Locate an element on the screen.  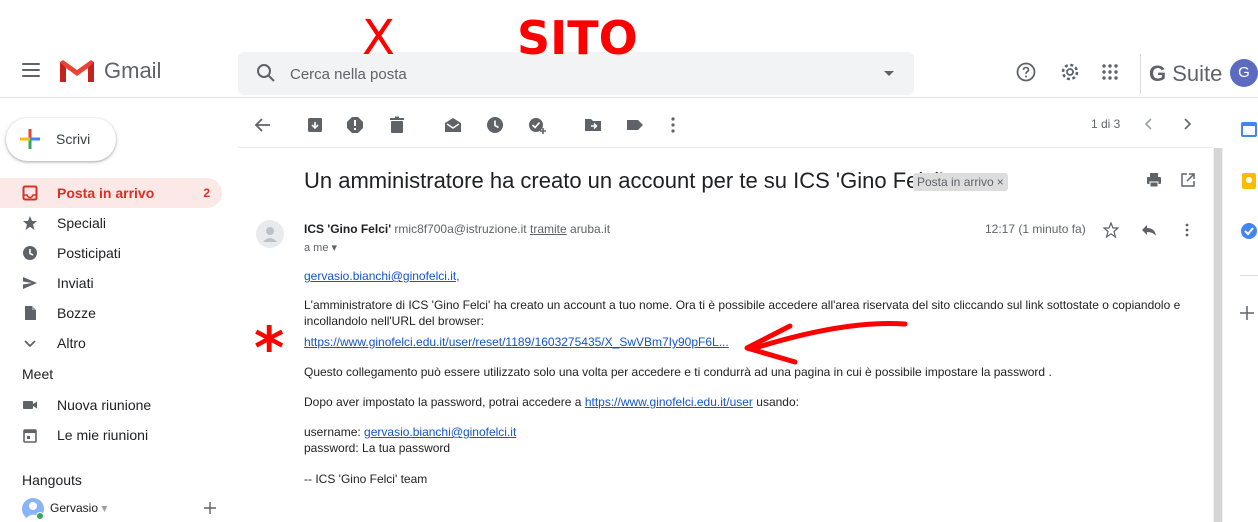
sender-name: ICS 'Gino Felci' is located at coordinates (347, 229).